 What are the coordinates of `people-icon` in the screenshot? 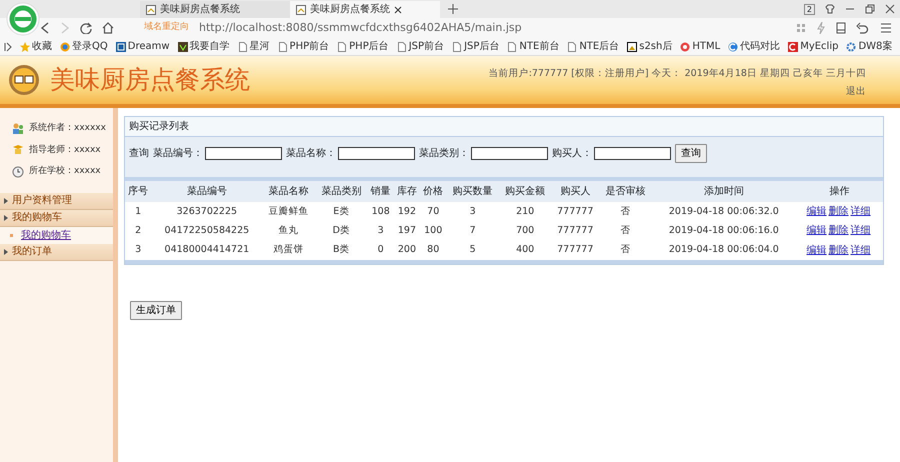 It's located at (18, 128).